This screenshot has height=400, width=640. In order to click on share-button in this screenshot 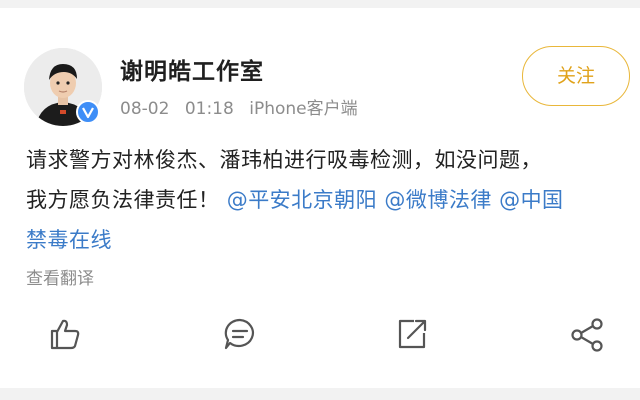, I will do `click(414, 336)`.